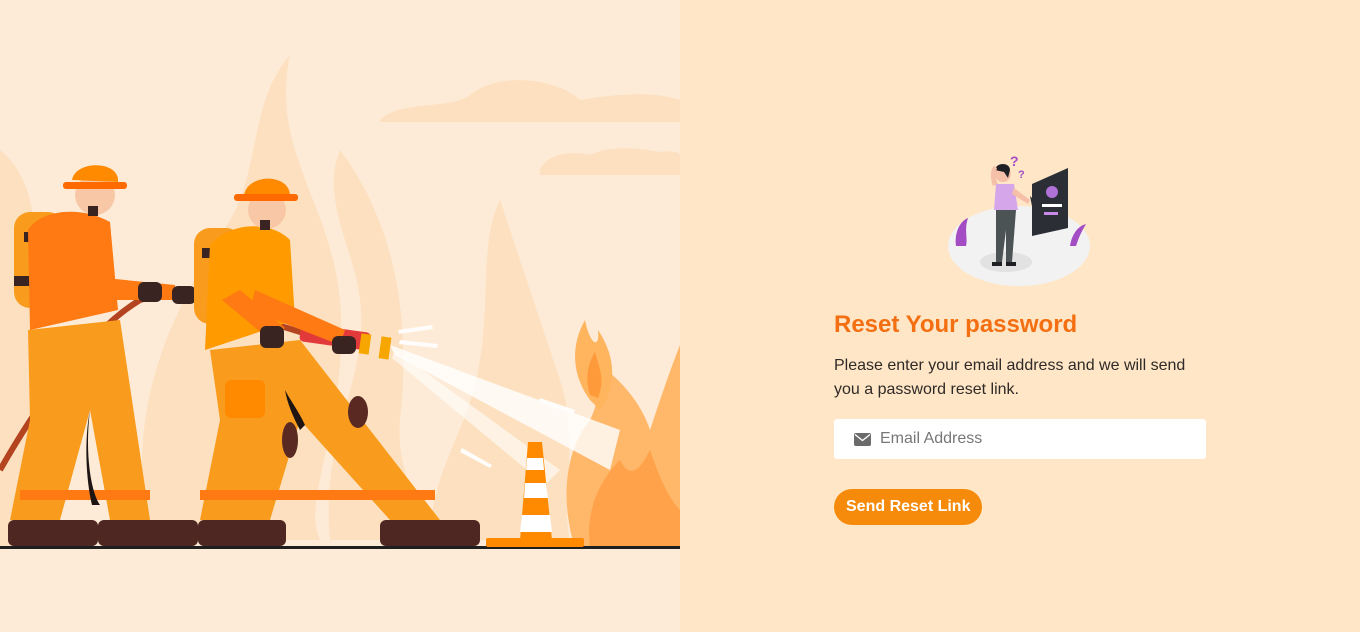 This screenshot has height=632, width=1360. I want to click on forgot-password-illustration: ? ?, so click(1019, 219).